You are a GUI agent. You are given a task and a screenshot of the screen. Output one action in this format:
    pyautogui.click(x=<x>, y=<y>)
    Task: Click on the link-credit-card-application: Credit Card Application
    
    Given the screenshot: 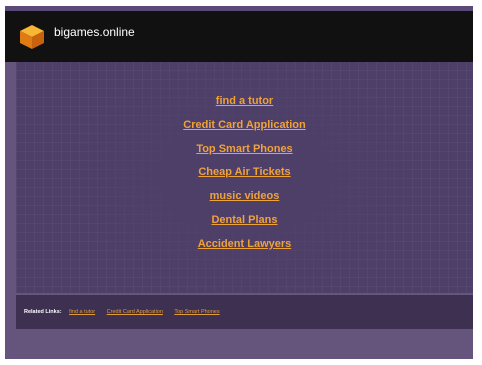 What is the action you would take?
    pyautogui.click(x=244, y=130)
    